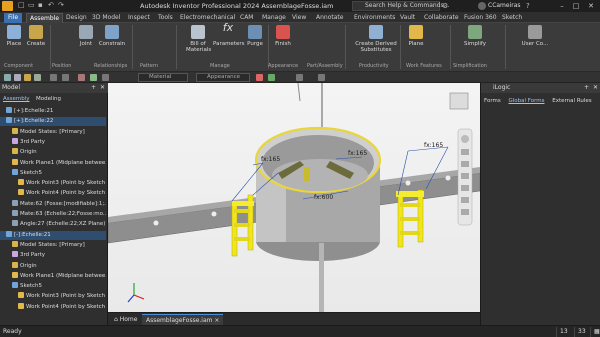  I want to click on tab-design: Design, so click(76, 18).